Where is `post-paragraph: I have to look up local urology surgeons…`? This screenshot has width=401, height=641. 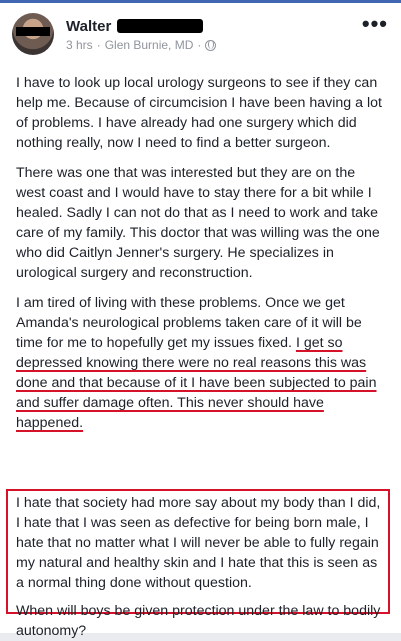 post-paragraph: I have to look up local urology surgeons… is located at coordinates (199, 113).